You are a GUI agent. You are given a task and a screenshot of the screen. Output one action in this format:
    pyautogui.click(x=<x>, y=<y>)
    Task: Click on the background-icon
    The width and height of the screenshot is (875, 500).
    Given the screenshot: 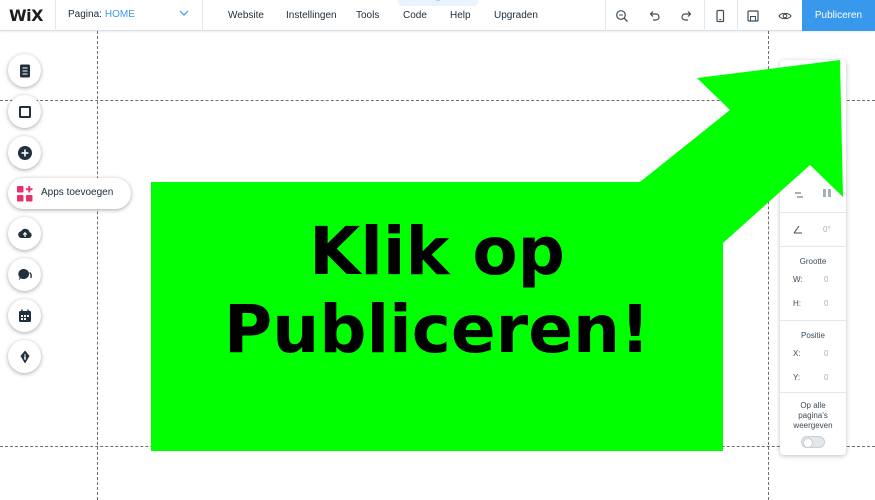 What is the action you would take?
    pyautogui.click(x=24, y=111)
    